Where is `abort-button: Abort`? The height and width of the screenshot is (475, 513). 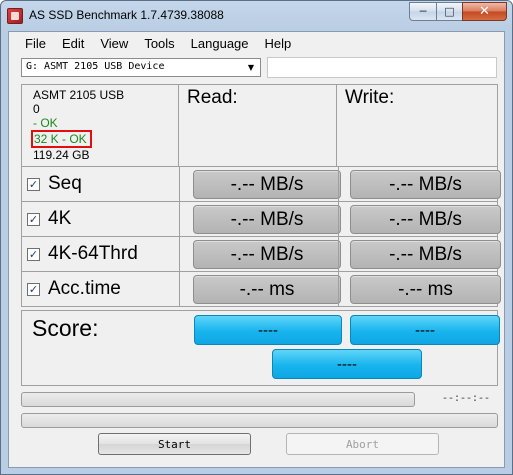
abort-button: Abort is located at coordinates (362, 444).